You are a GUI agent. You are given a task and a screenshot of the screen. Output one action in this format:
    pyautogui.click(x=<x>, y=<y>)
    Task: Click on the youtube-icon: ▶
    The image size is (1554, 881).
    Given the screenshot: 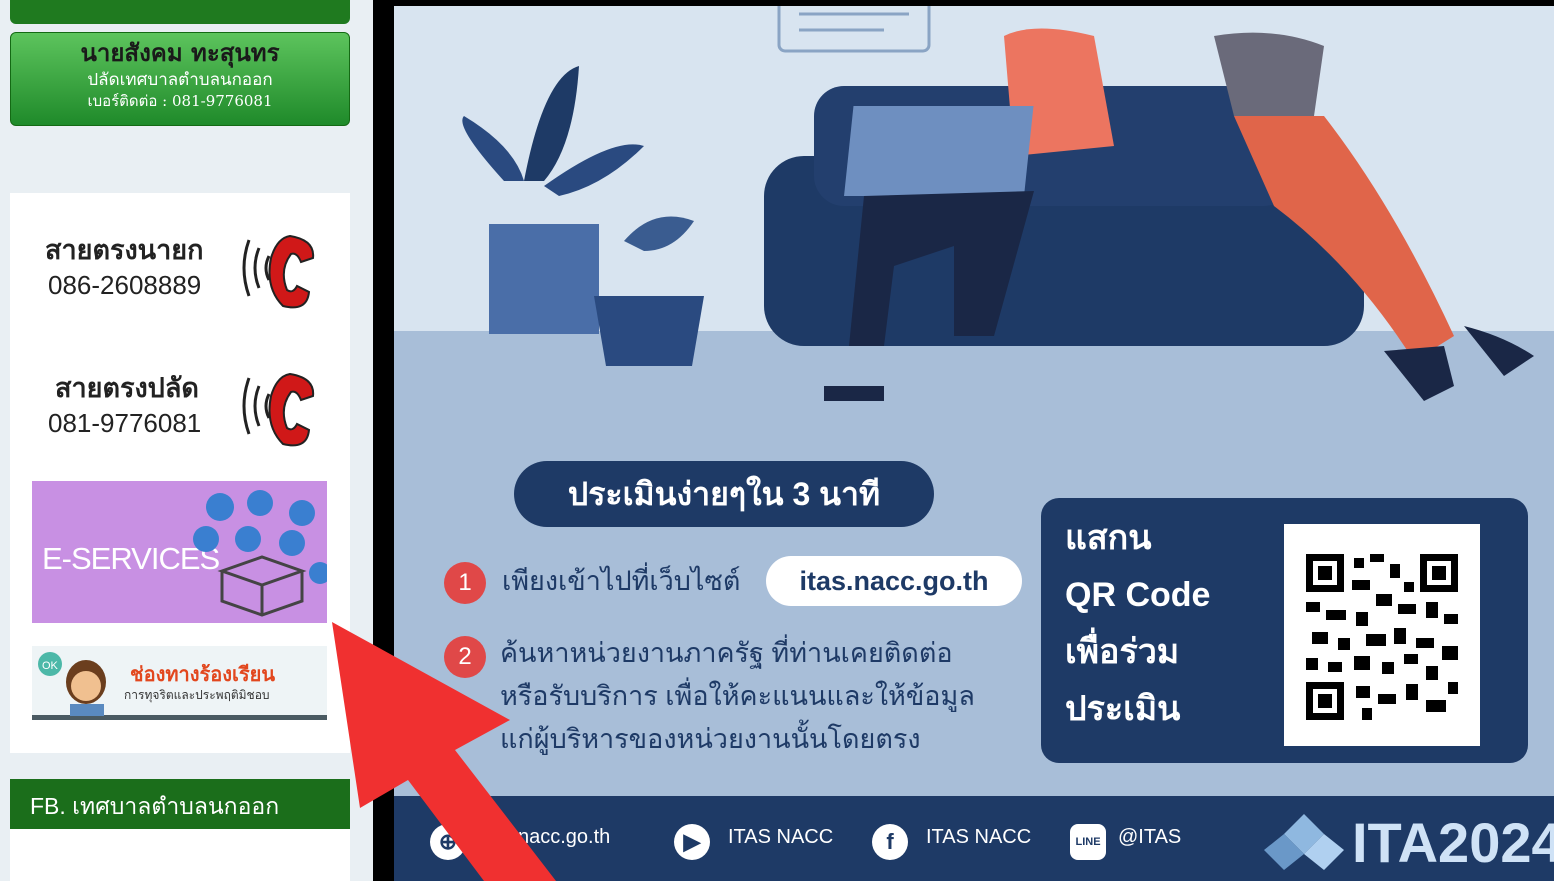 What is the action you would take?
    pyautogui.click(x=692, y=842)
    